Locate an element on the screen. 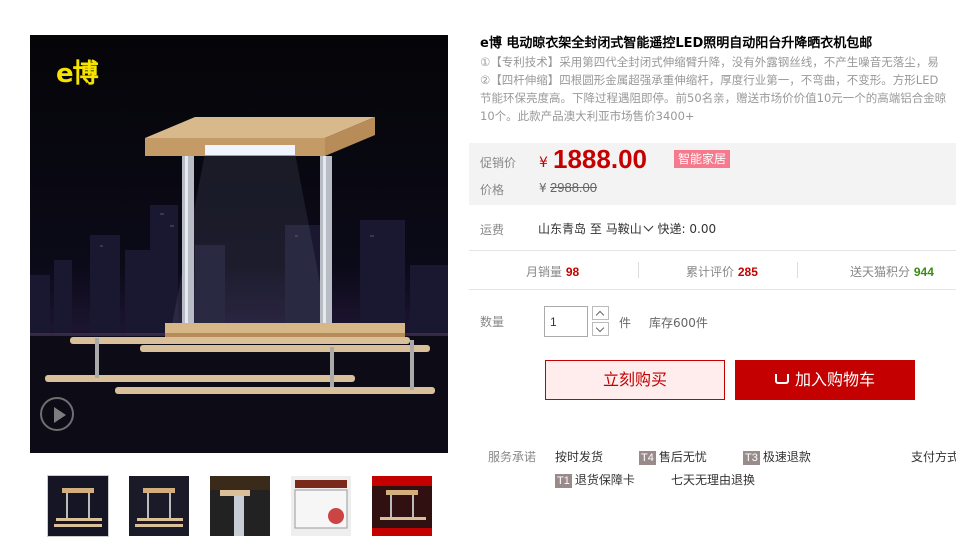  service-item: T1 退货保障卡 is located at coordinates (595, 479).